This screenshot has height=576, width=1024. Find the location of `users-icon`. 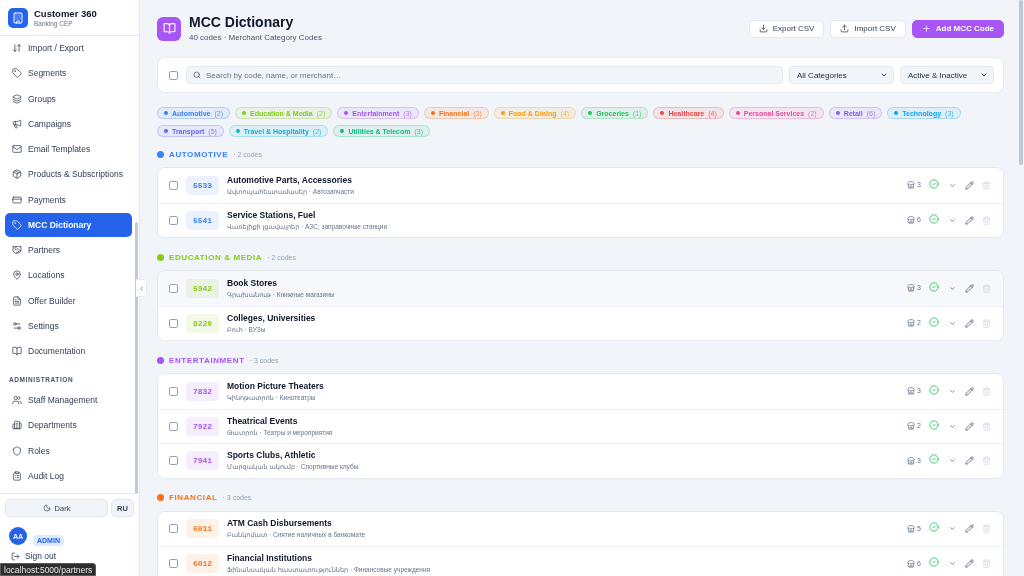

users-icon is located at coordinates (17, 400).